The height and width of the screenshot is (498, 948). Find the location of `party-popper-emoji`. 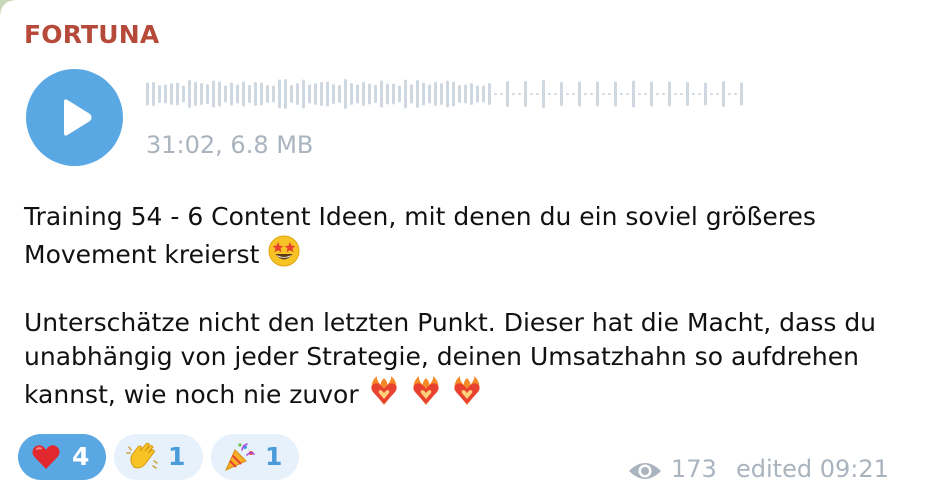

party-popper-emoji is located at coordinates (240, 457).